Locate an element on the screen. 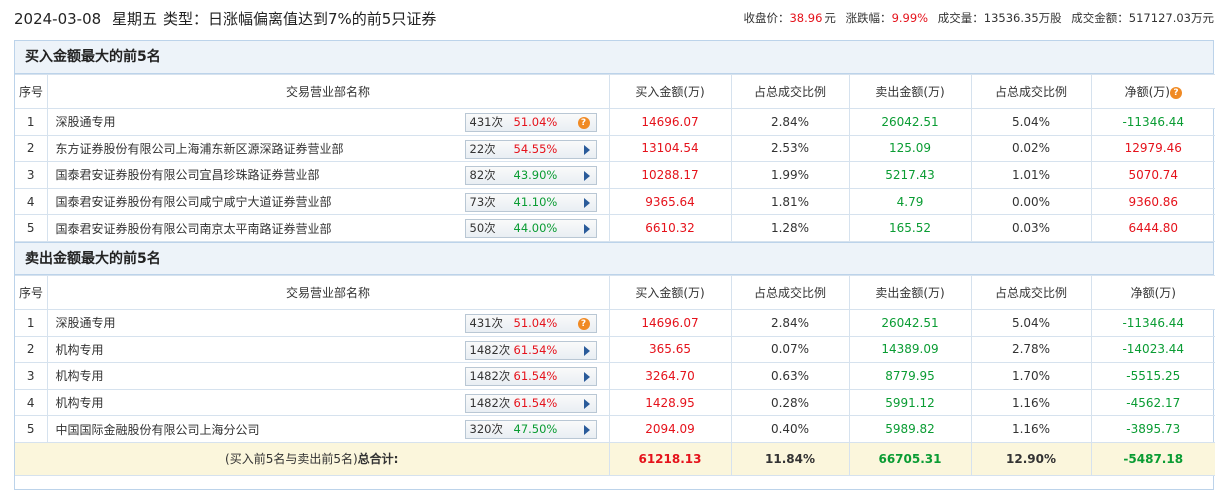 This screenshot has height=498, width=1224. row-buy-ratio: 0.28% is located at coordinates (790, 402).